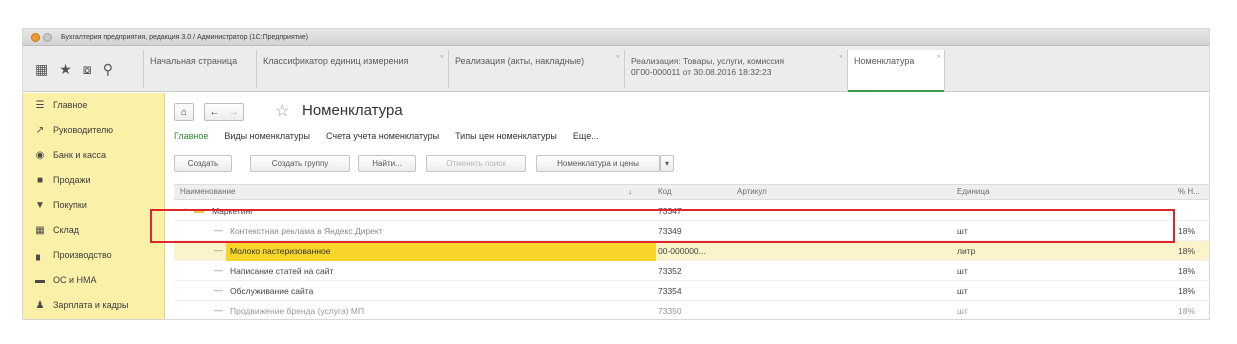 The width and height of the screenshot is (1237, 344). Describe the element at coordinates (79, 155) in the screenshot. I see `sidebar-item-label: Банк и касса` at that location.